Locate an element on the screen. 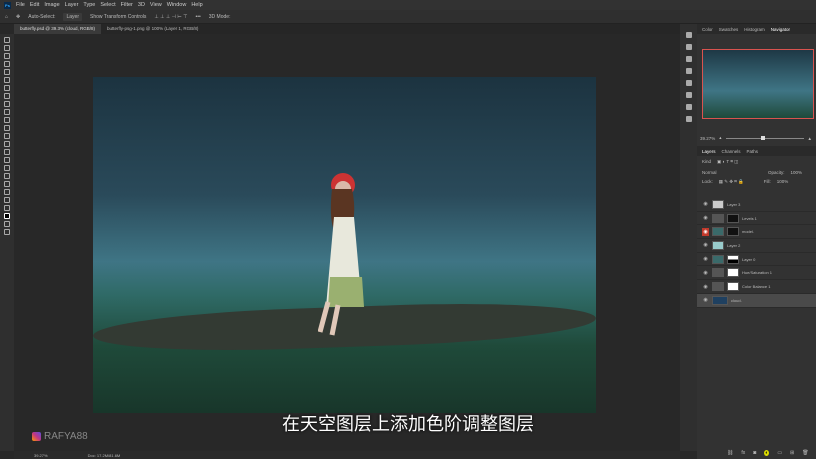 The image size is (816, 459). paragraph-icon is located at coordinates (688, 107).